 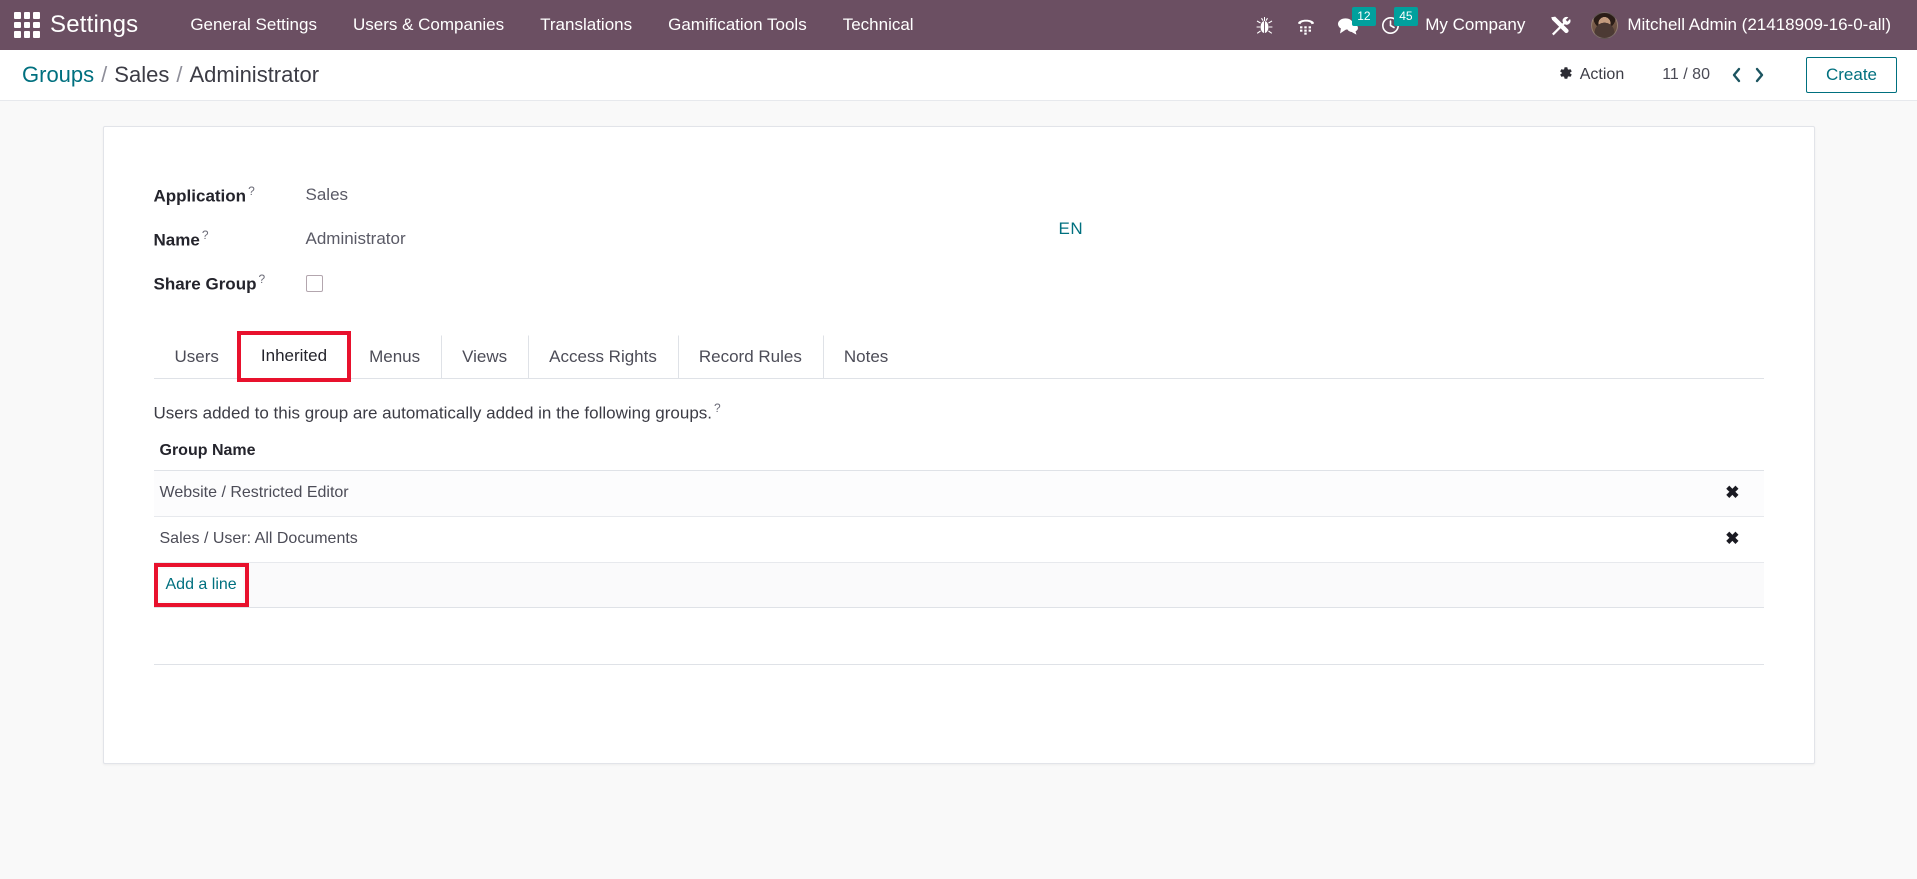 What do you see at coordinates (737, 25) in the screenshot?
I see `menu-item-gamification-tools: Gamification Tools` at bounding box center [737, 25].